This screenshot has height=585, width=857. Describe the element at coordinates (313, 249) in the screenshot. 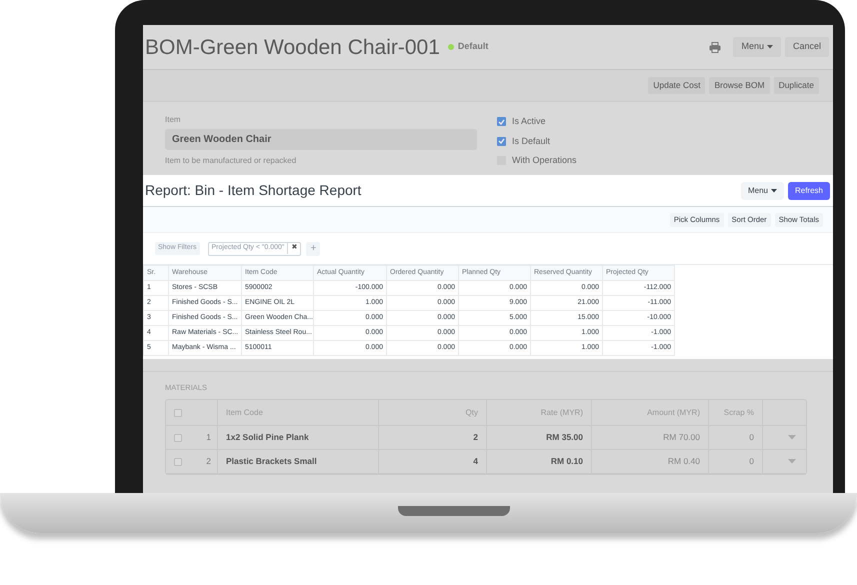

I see `add-filter-button: +` at that location.